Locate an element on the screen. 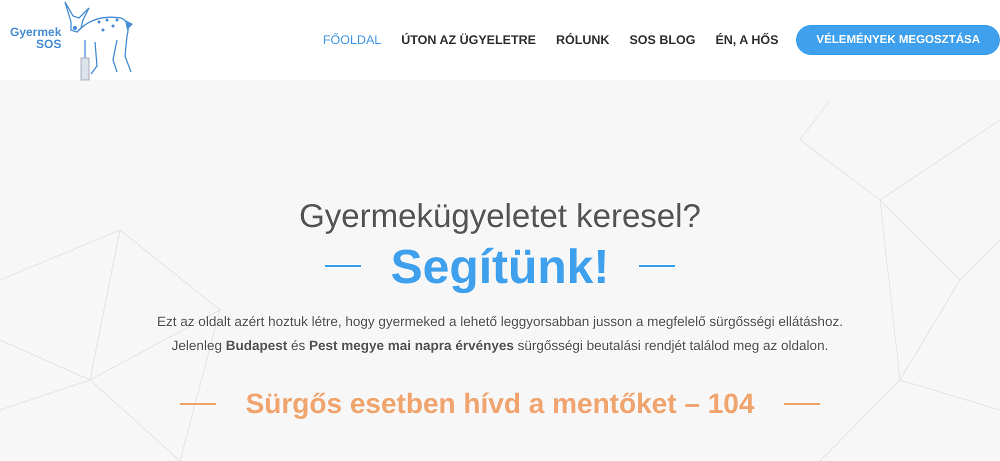 This screenshot has width=1000, height=461. hero-question: Gyermekügyeletet keresel? is located at coordinates (500, 216).